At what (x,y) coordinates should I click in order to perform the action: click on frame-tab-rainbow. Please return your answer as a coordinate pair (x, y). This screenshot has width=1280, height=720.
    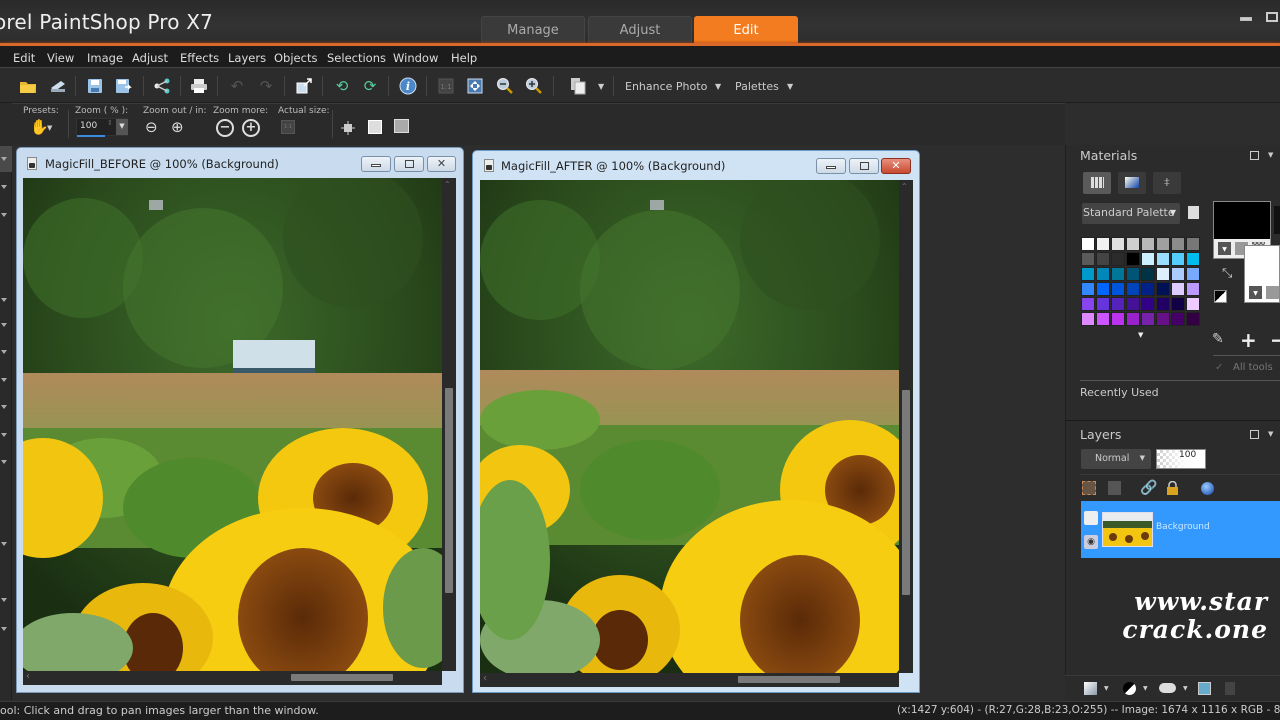
    Looking at the image, I should click on (1132, 183).